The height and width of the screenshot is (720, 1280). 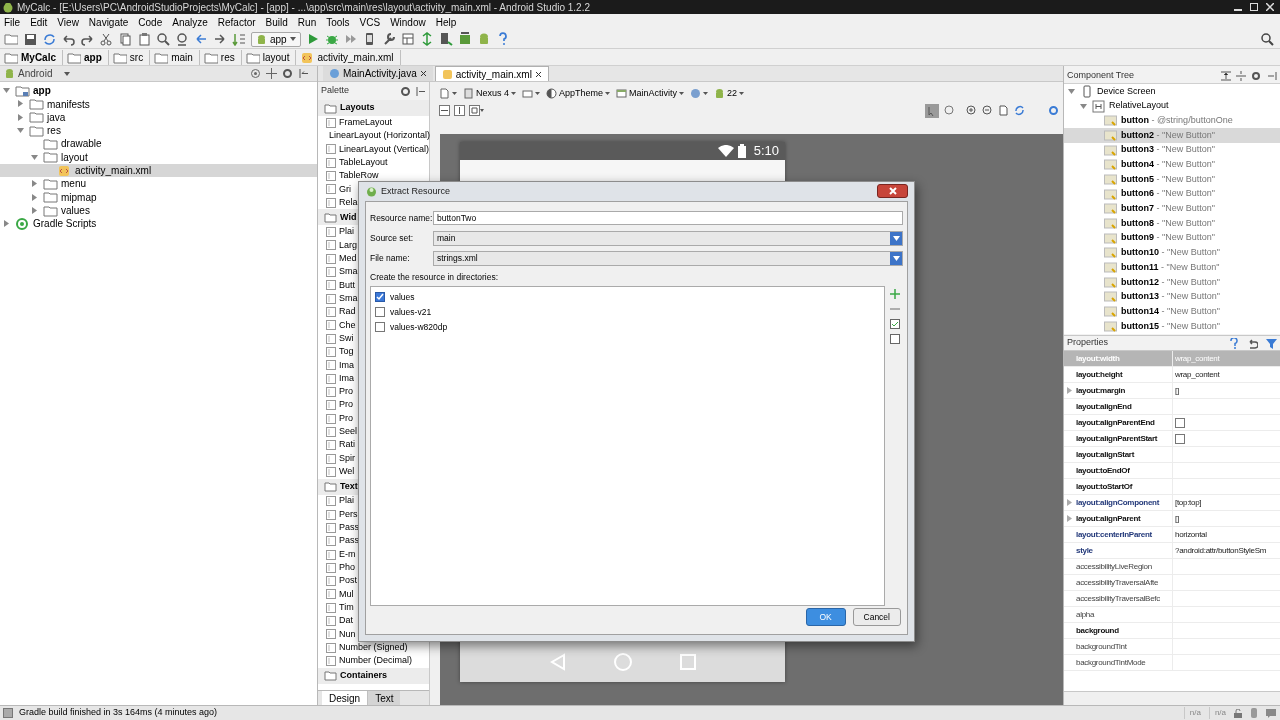 What do you see at coordinates (346, 352) in the screenshot?
I see `palette-item: Tog` at bounding box center [346, 352].